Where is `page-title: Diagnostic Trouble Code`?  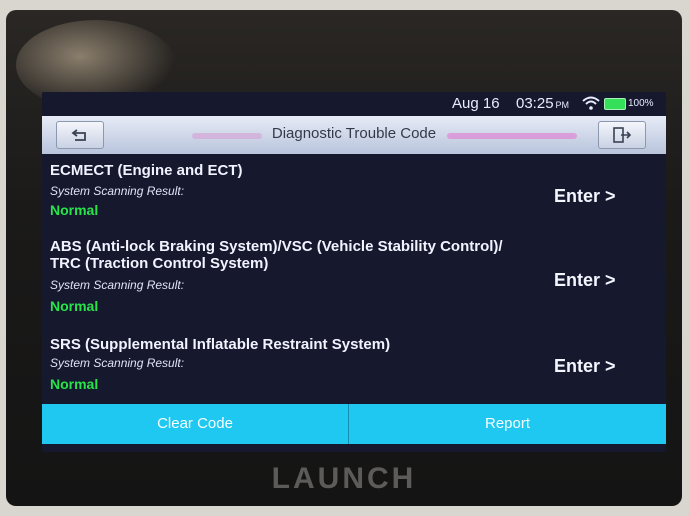 page-title: Diagnostic Trouble Code is located at coordinates (354, 133).